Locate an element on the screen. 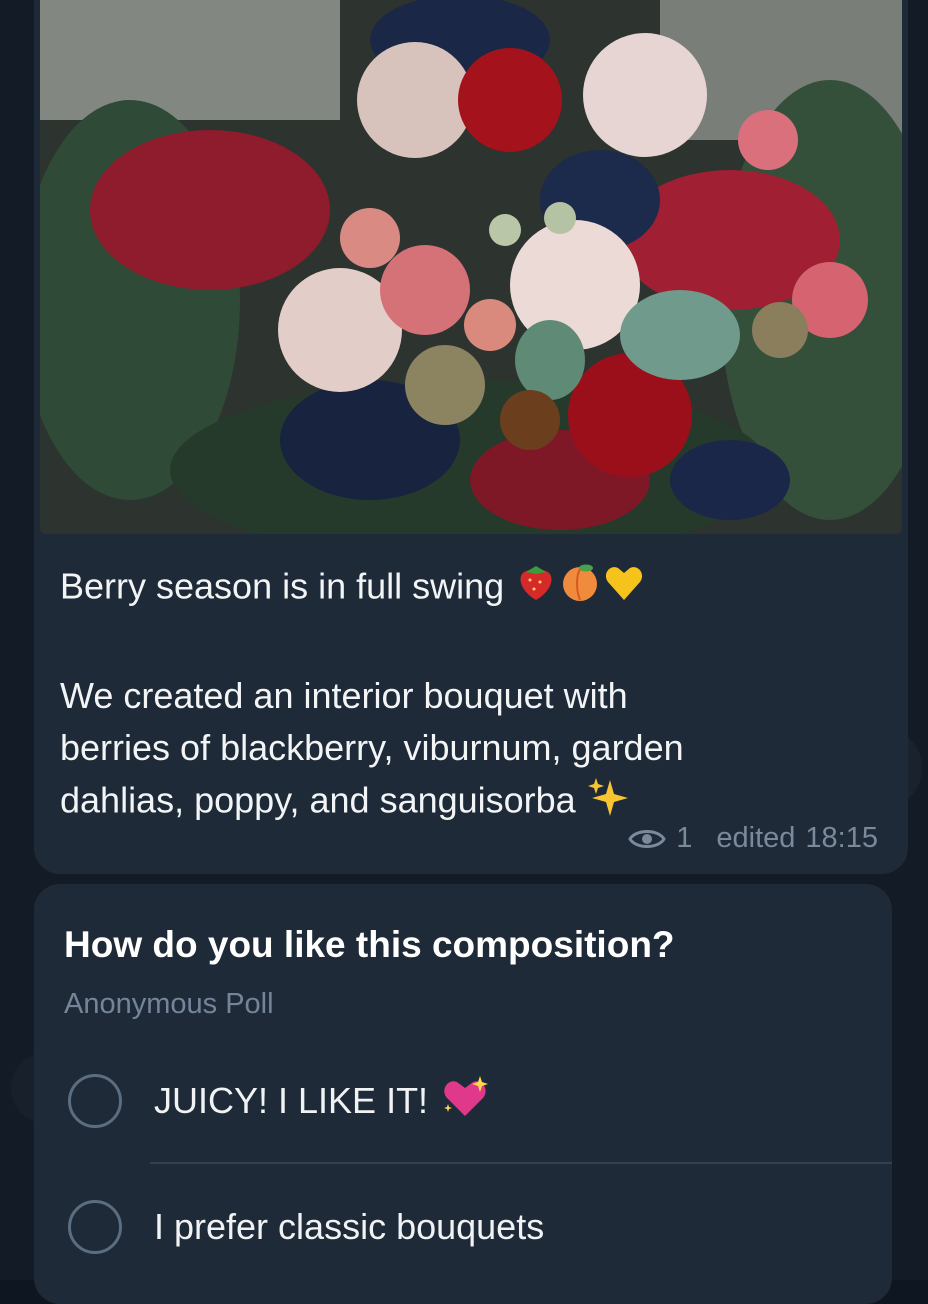 This screenshot has width=928, height=1304. option-divider is located at coordinates (521, 1163).